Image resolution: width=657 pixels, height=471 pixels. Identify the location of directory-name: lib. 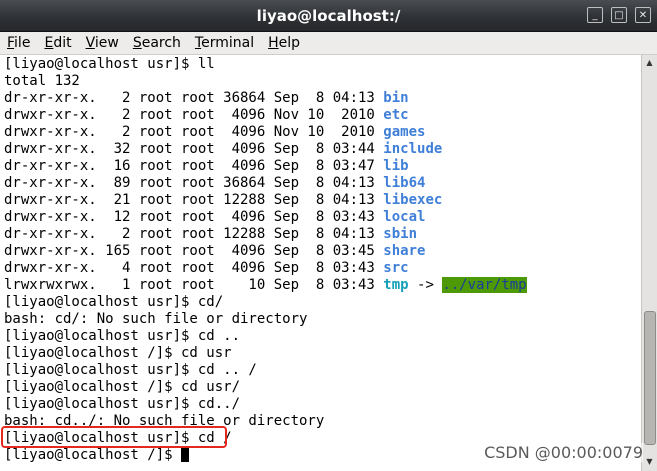
(396, 166).